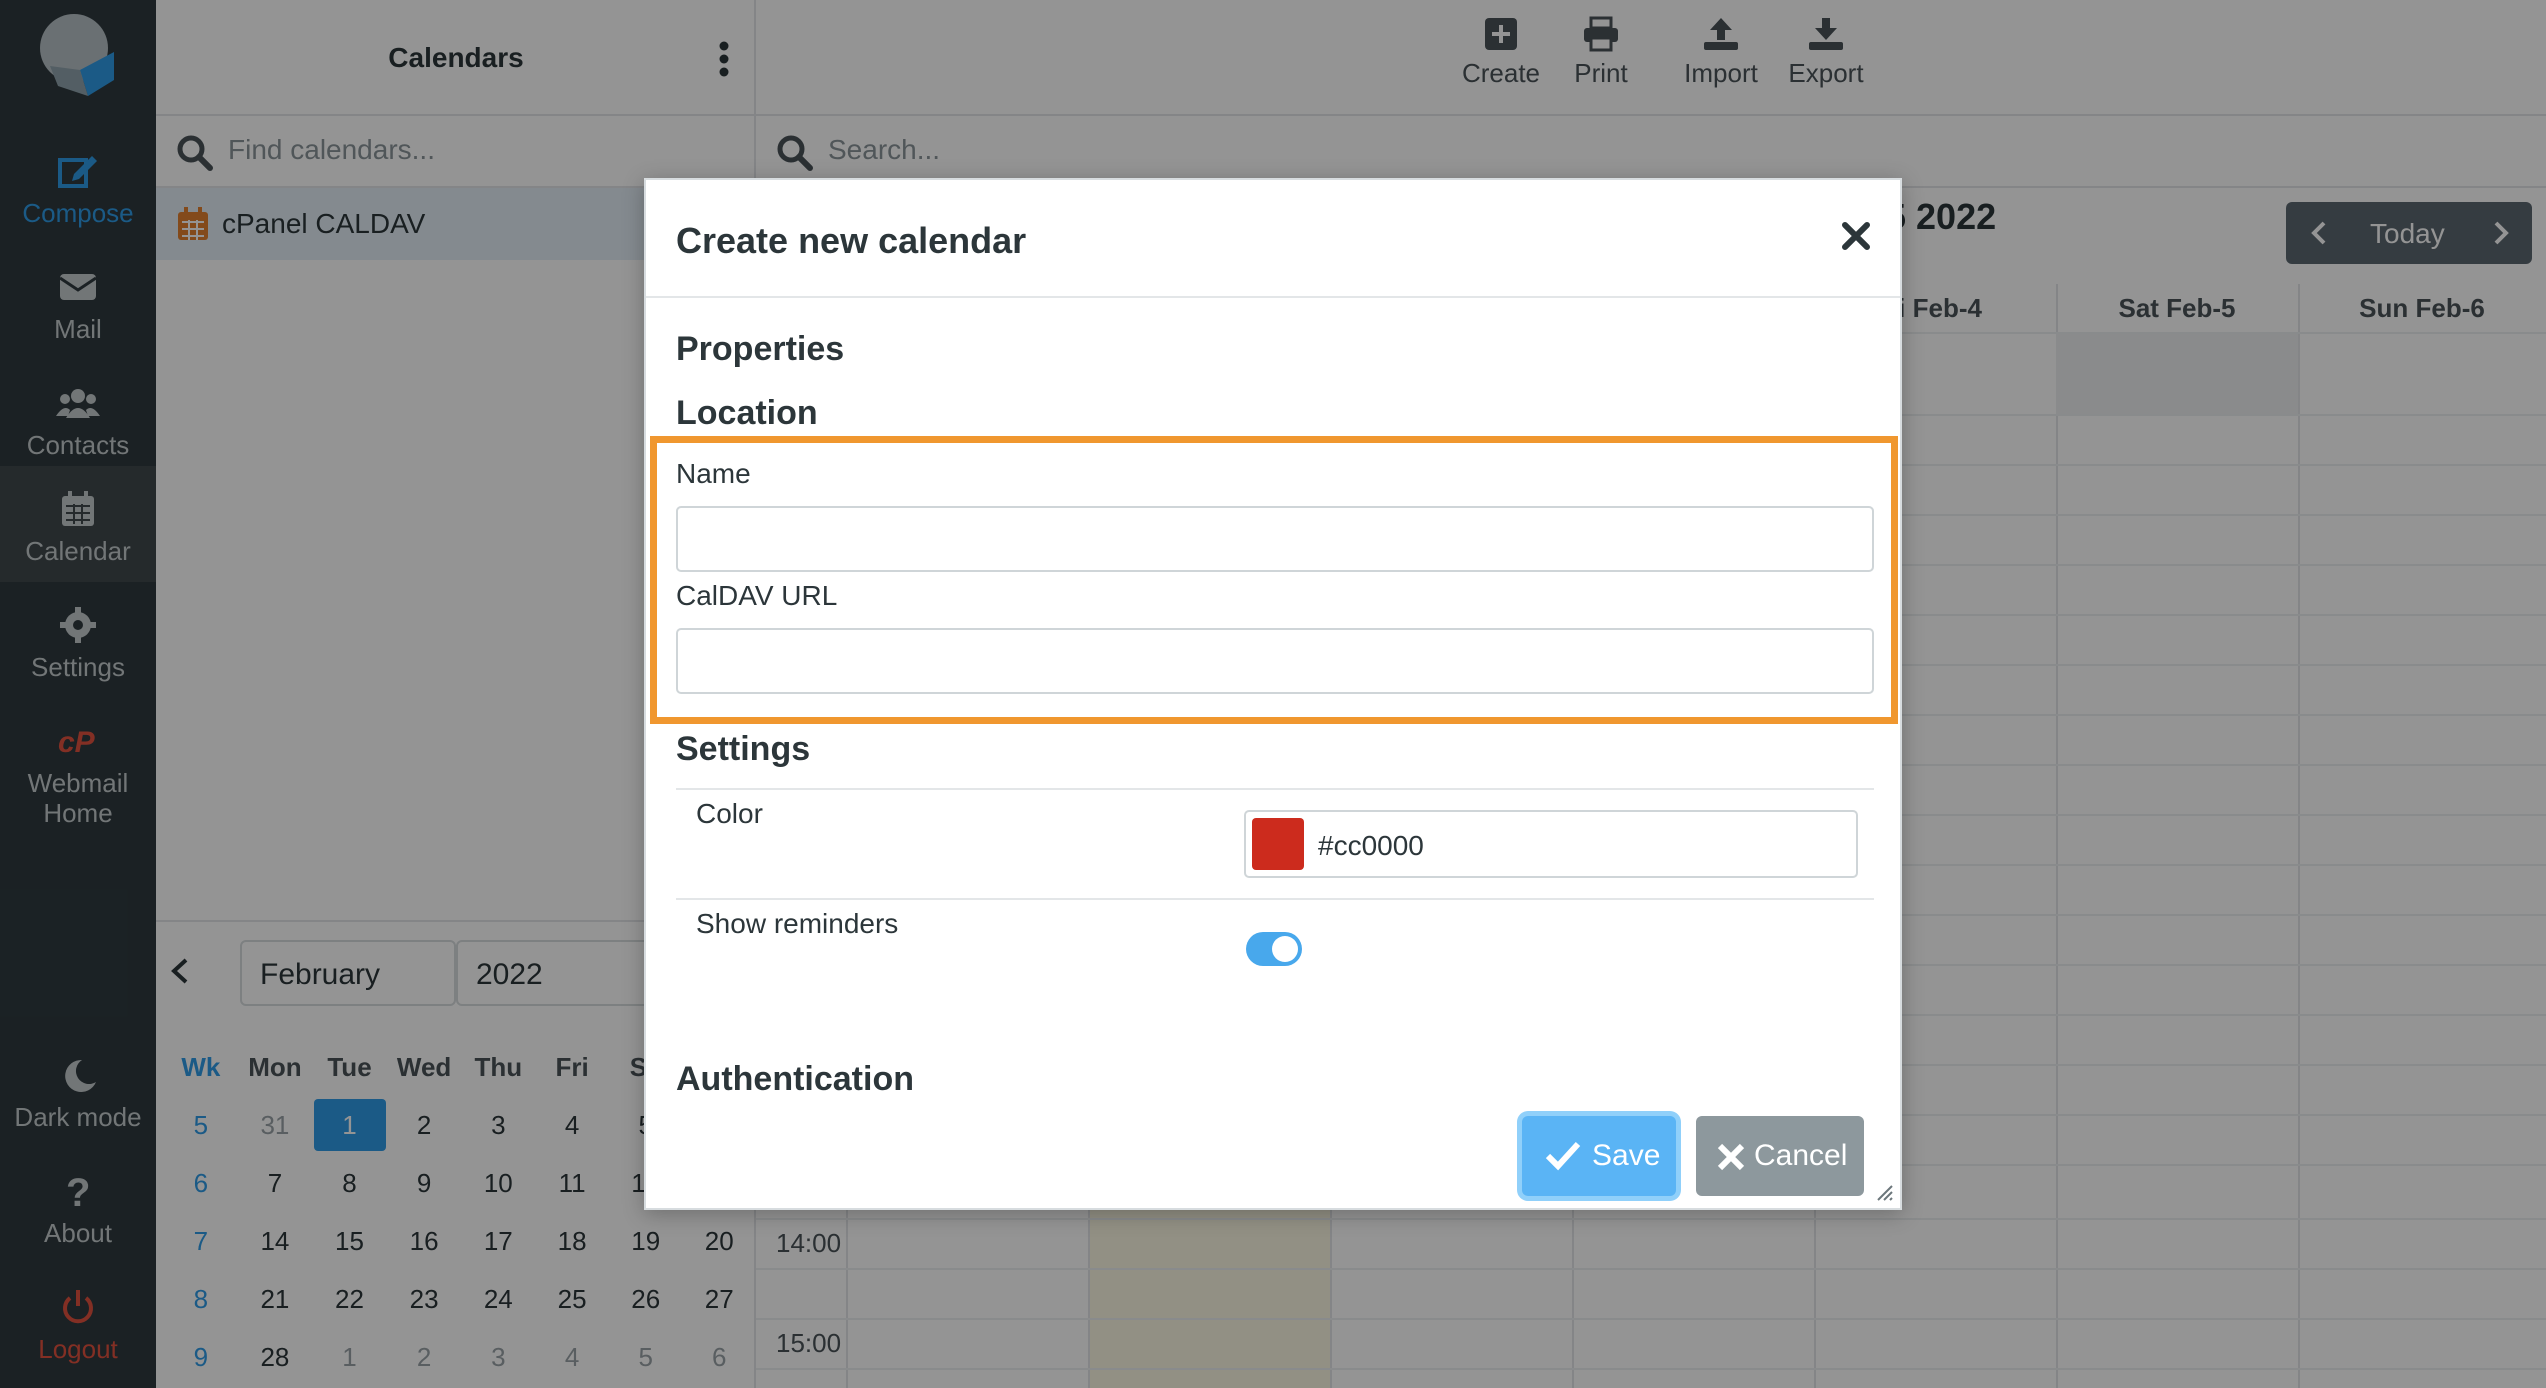 This screenshot has width=2546, height=1388. I want to click on dialog-divider, so click(1273, 297).